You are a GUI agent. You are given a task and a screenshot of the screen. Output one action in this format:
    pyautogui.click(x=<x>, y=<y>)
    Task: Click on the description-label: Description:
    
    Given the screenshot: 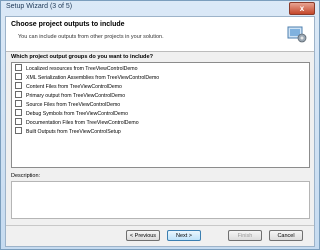 What is the action you would take?
    pyautogui.click(x=26, y=176)
    